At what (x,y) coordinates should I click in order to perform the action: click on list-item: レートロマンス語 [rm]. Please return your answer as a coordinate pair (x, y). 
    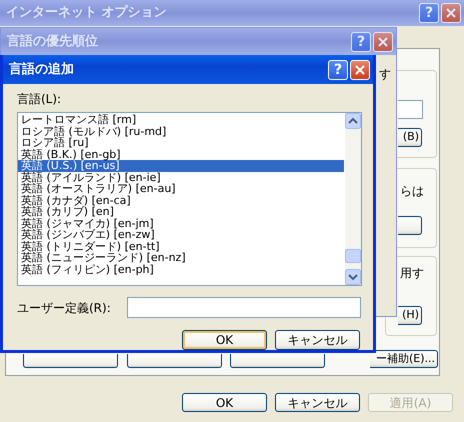
    Looking at the image, I should click on (181, 120).